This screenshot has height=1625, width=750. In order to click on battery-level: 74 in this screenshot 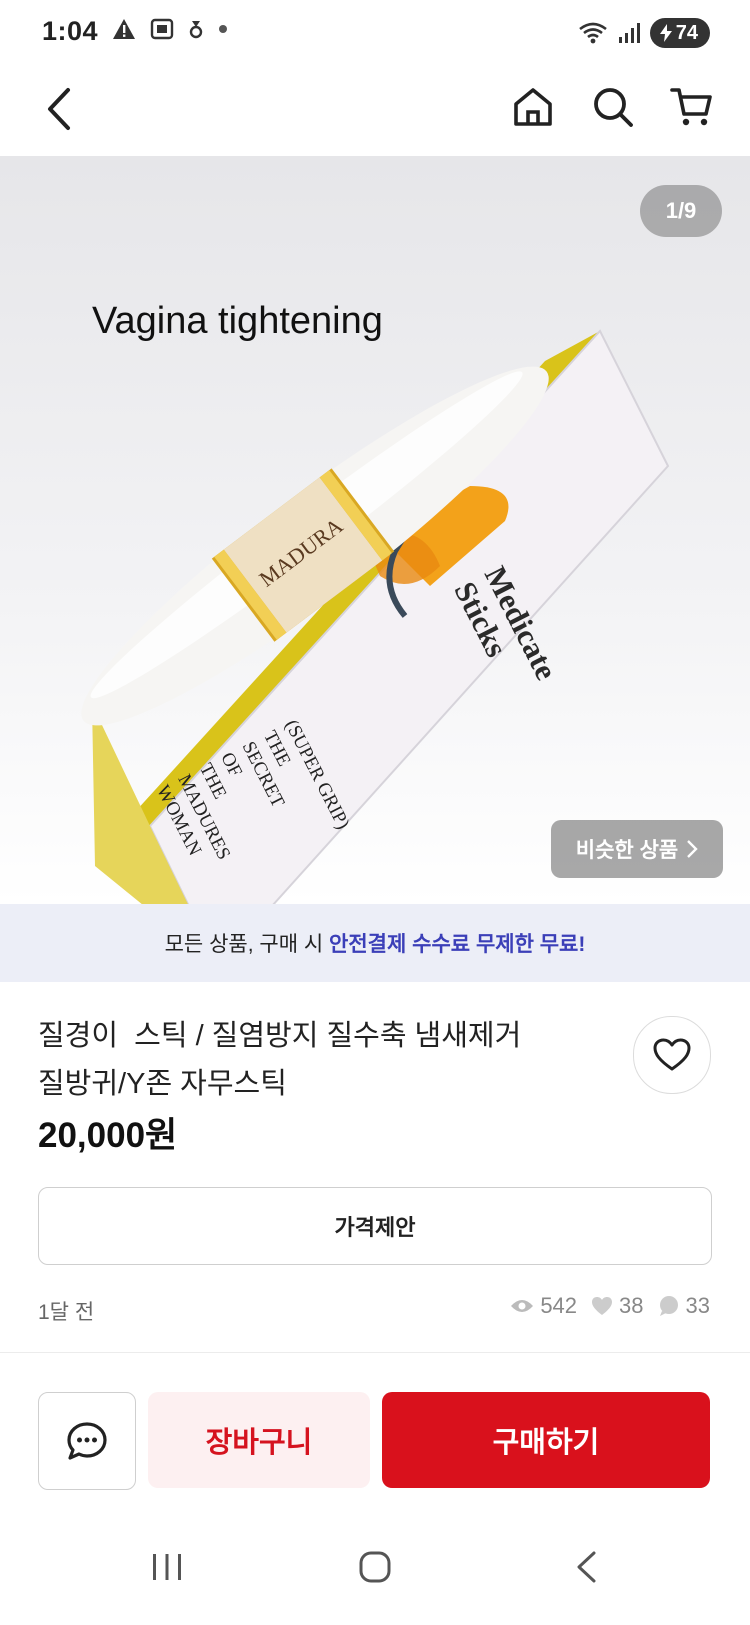, I will do `click(686, 32)`.